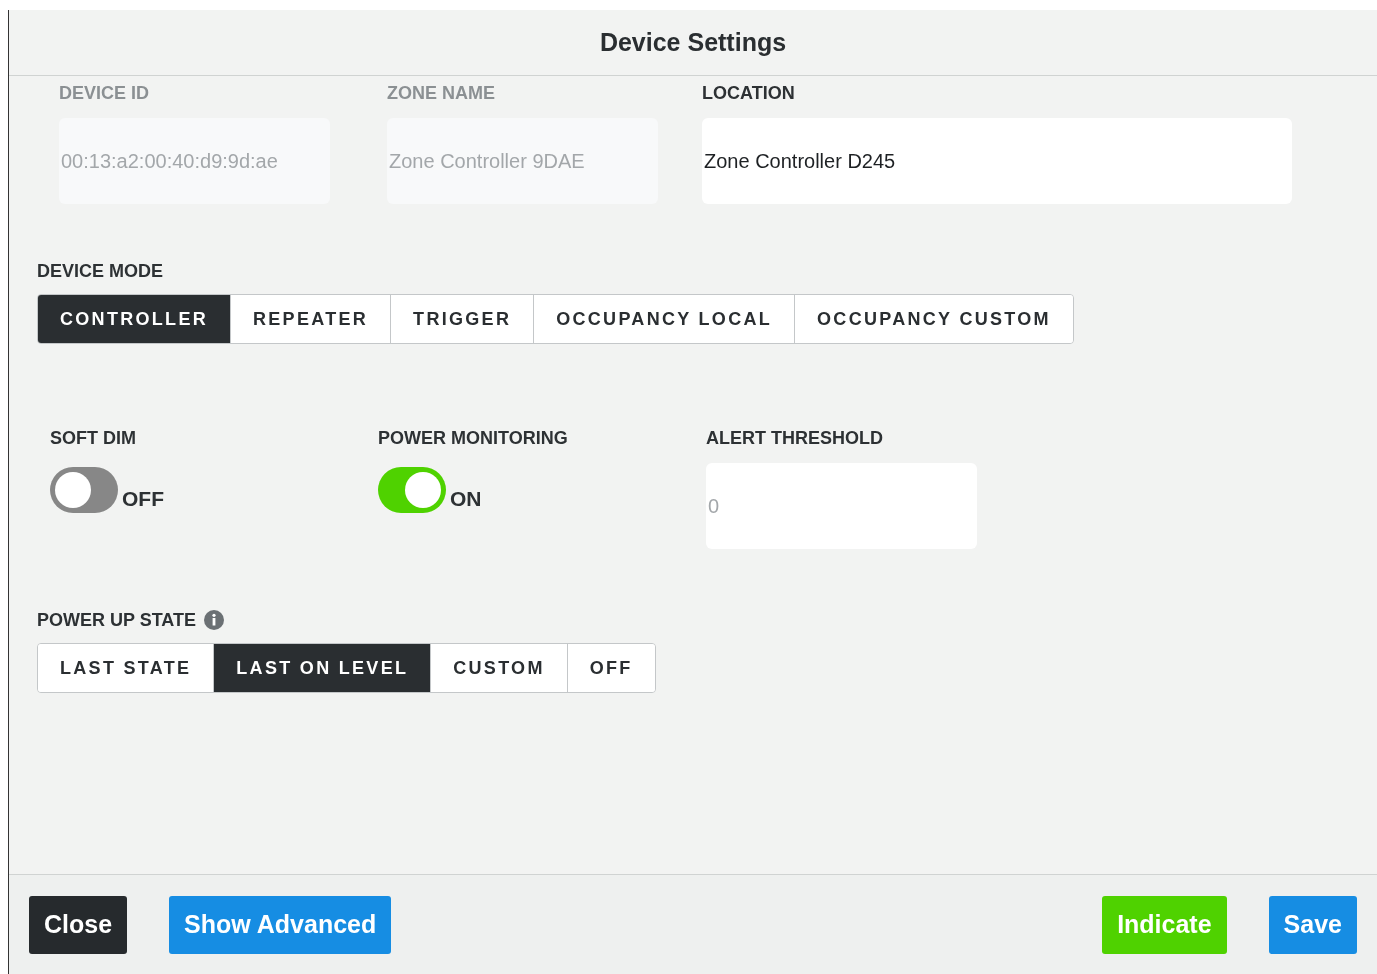 This screenshot has height=974, width=1377. Describe the element at coordinates (664, 319) in the screenshot. I see `segment-option: OCCUPANCY LOCAL` at that location.